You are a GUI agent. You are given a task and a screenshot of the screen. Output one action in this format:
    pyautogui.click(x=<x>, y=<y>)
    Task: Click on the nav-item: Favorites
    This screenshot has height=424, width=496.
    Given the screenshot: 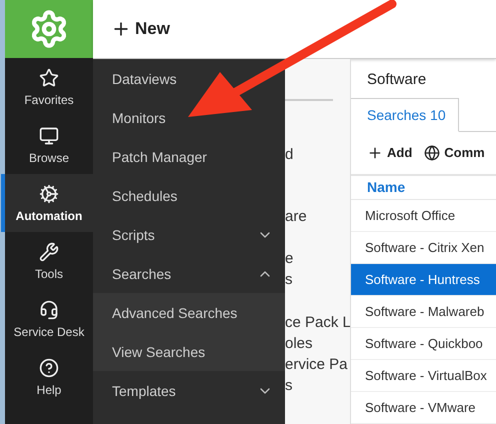 What is the action you would take?
    pyautogui.click(x=47, y=87)
    